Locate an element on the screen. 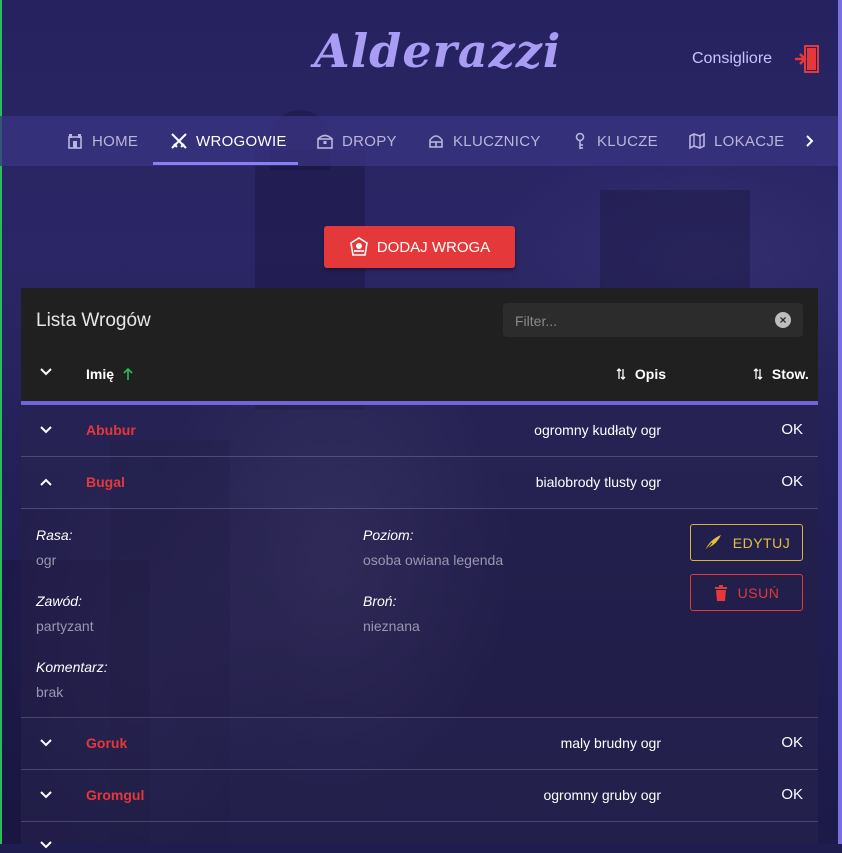  clear-filter-icon: × is located at coordinates (783, 320).